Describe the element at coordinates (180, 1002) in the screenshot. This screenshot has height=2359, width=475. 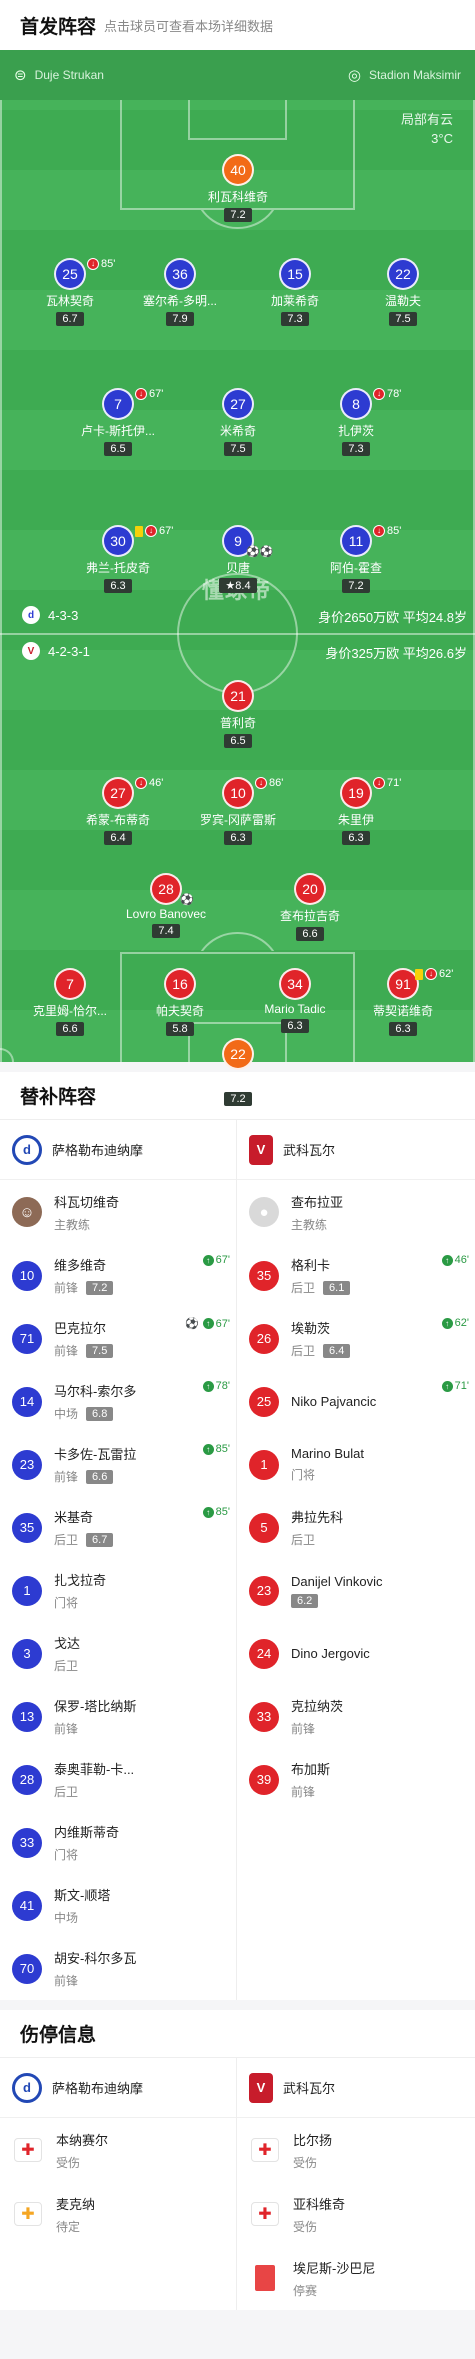
I see `away-player: 16 帕夫契奇 5.8` at that location.